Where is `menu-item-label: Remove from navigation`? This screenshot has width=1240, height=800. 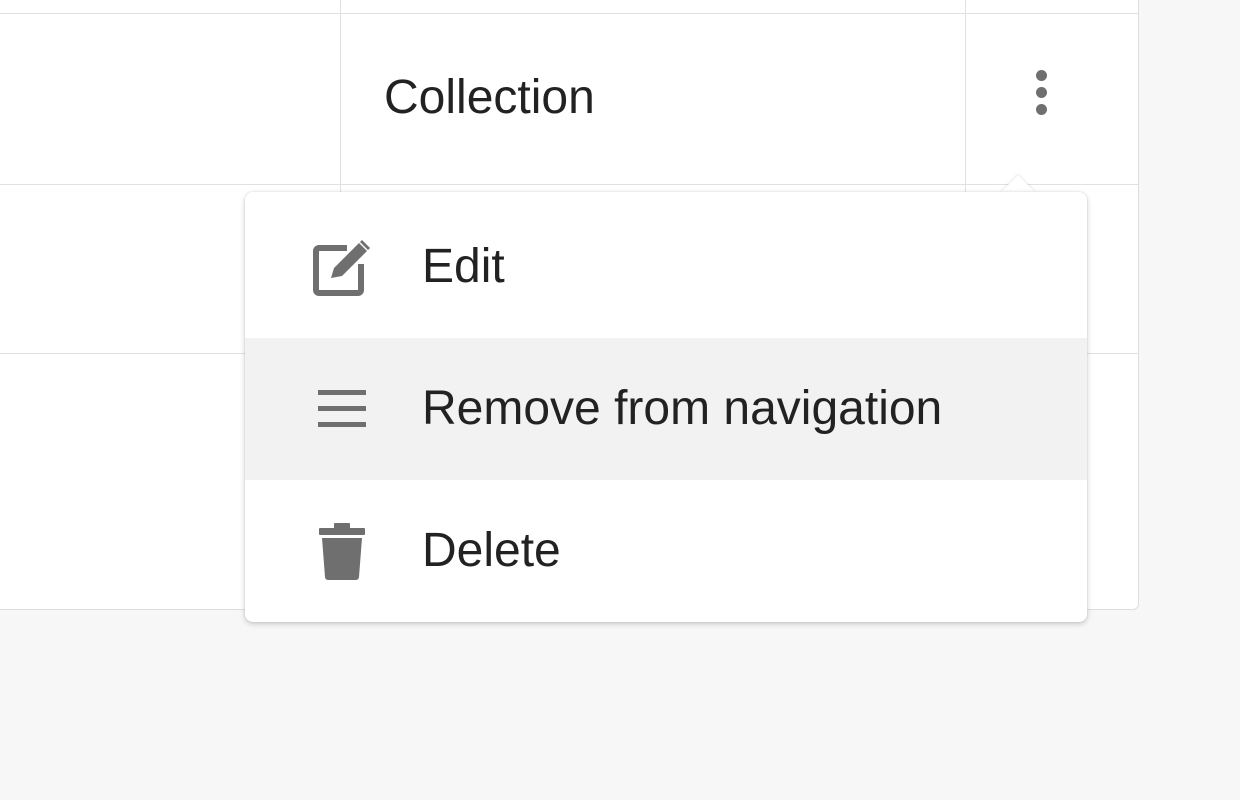 menu-item-label: Remove from navigation is located at coordinates (682, 408).